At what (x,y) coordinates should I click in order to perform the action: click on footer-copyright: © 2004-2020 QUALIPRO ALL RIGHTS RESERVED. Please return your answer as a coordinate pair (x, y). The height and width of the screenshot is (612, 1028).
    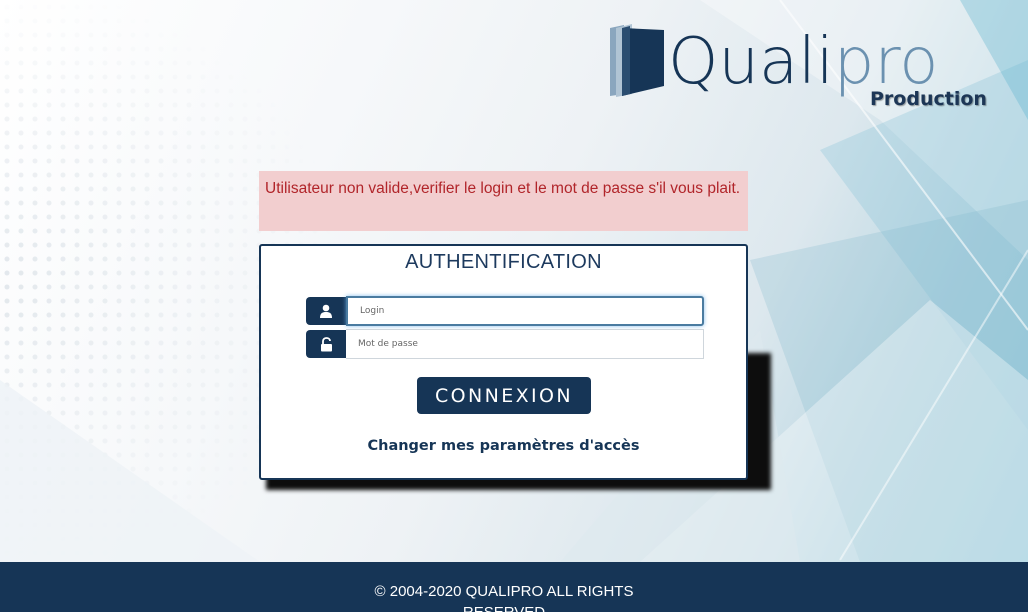
    Looking at the image, I should click on (504, 597).